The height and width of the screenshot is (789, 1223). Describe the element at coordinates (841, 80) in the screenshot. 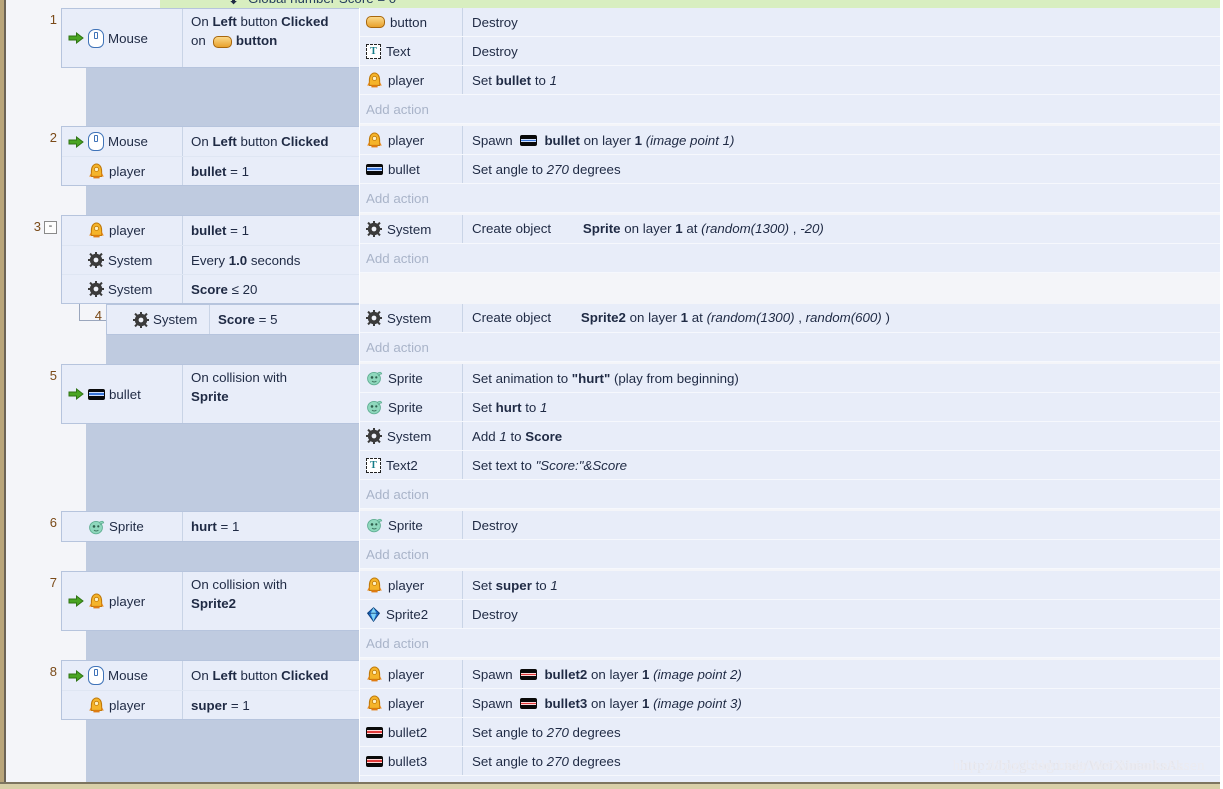

I see `action-text: Set bullet to 1` at that location.